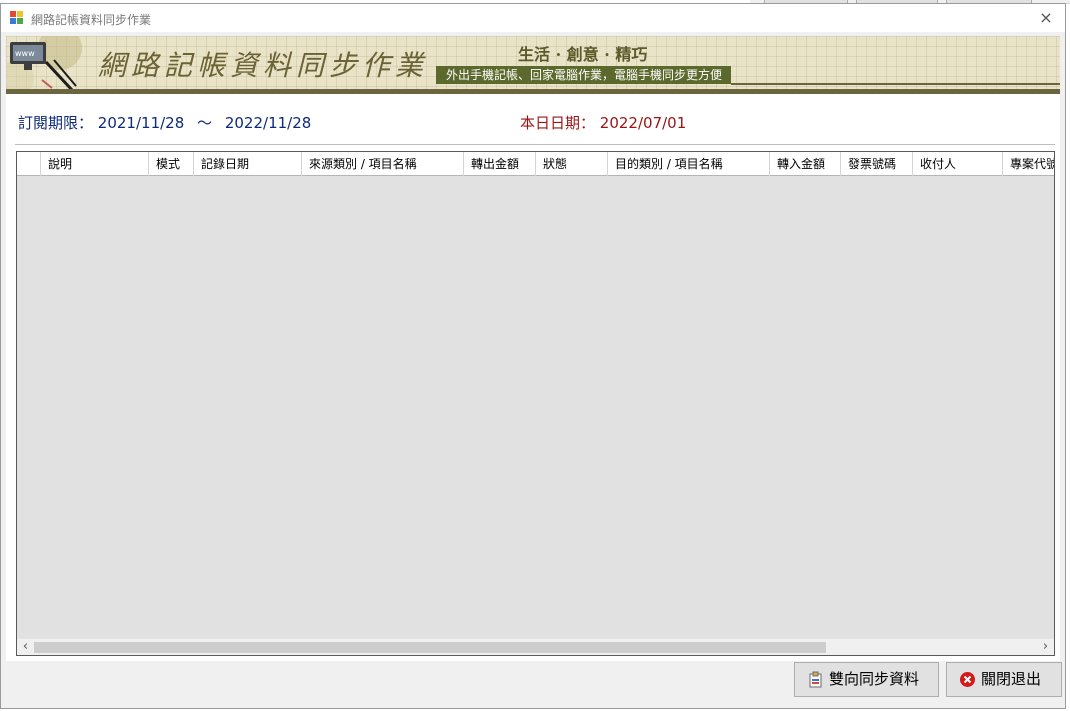 Image resolution: width=1070 pixels, height=711 pixels. Describe the element at coordinates (25, 53) in the screenshot. I see `decor-www-text: www` at that location.